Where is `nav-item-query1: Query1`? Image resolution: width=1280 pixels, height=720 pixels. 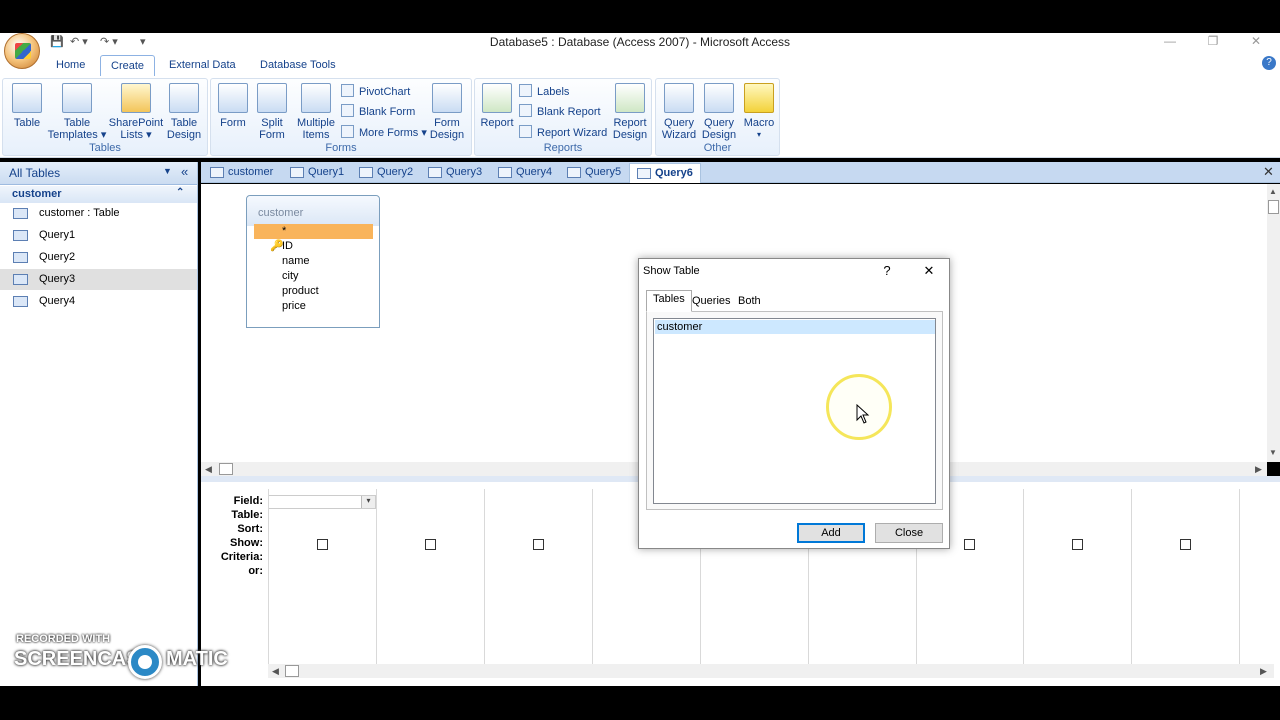
nav-item-query1: Query1 is located at coordinates (98, 235).